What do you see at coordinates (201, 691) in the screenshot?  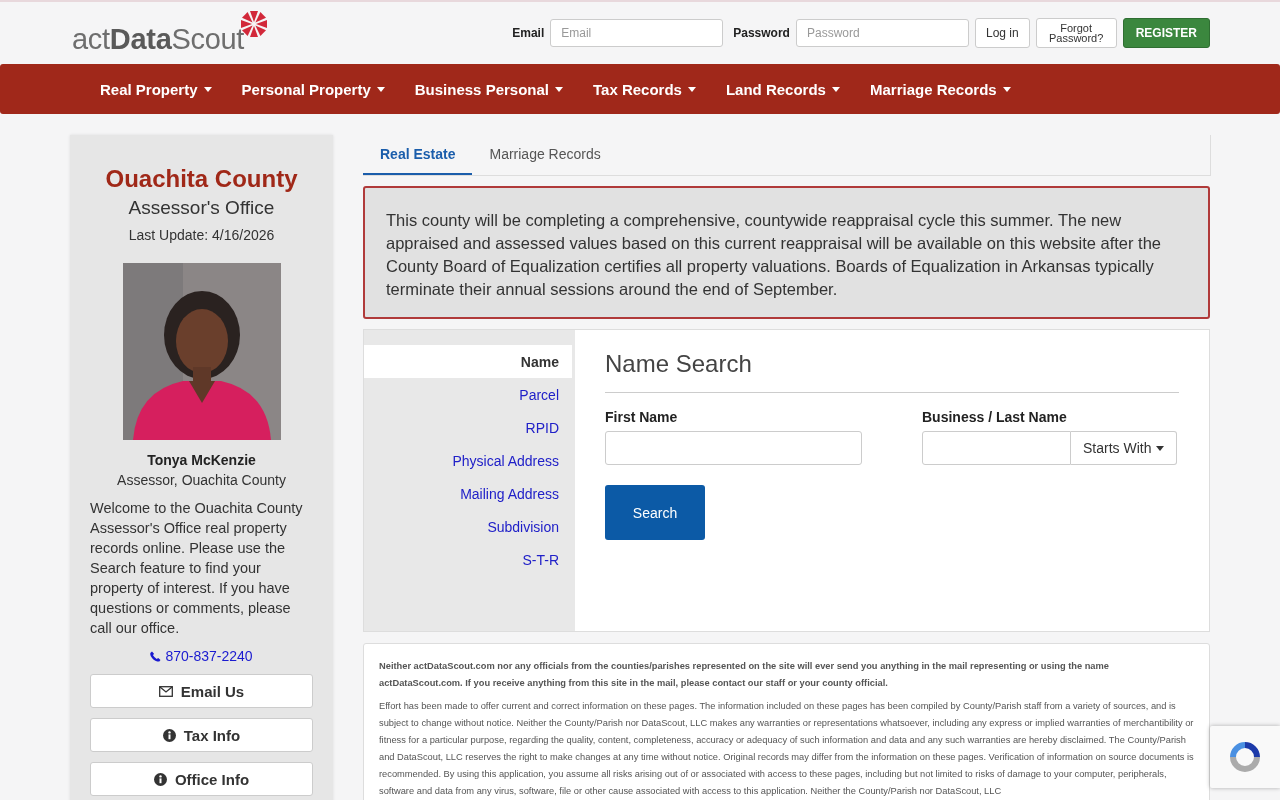 I see `sidebar-button: Email Us` at bounding box center [201, 691].